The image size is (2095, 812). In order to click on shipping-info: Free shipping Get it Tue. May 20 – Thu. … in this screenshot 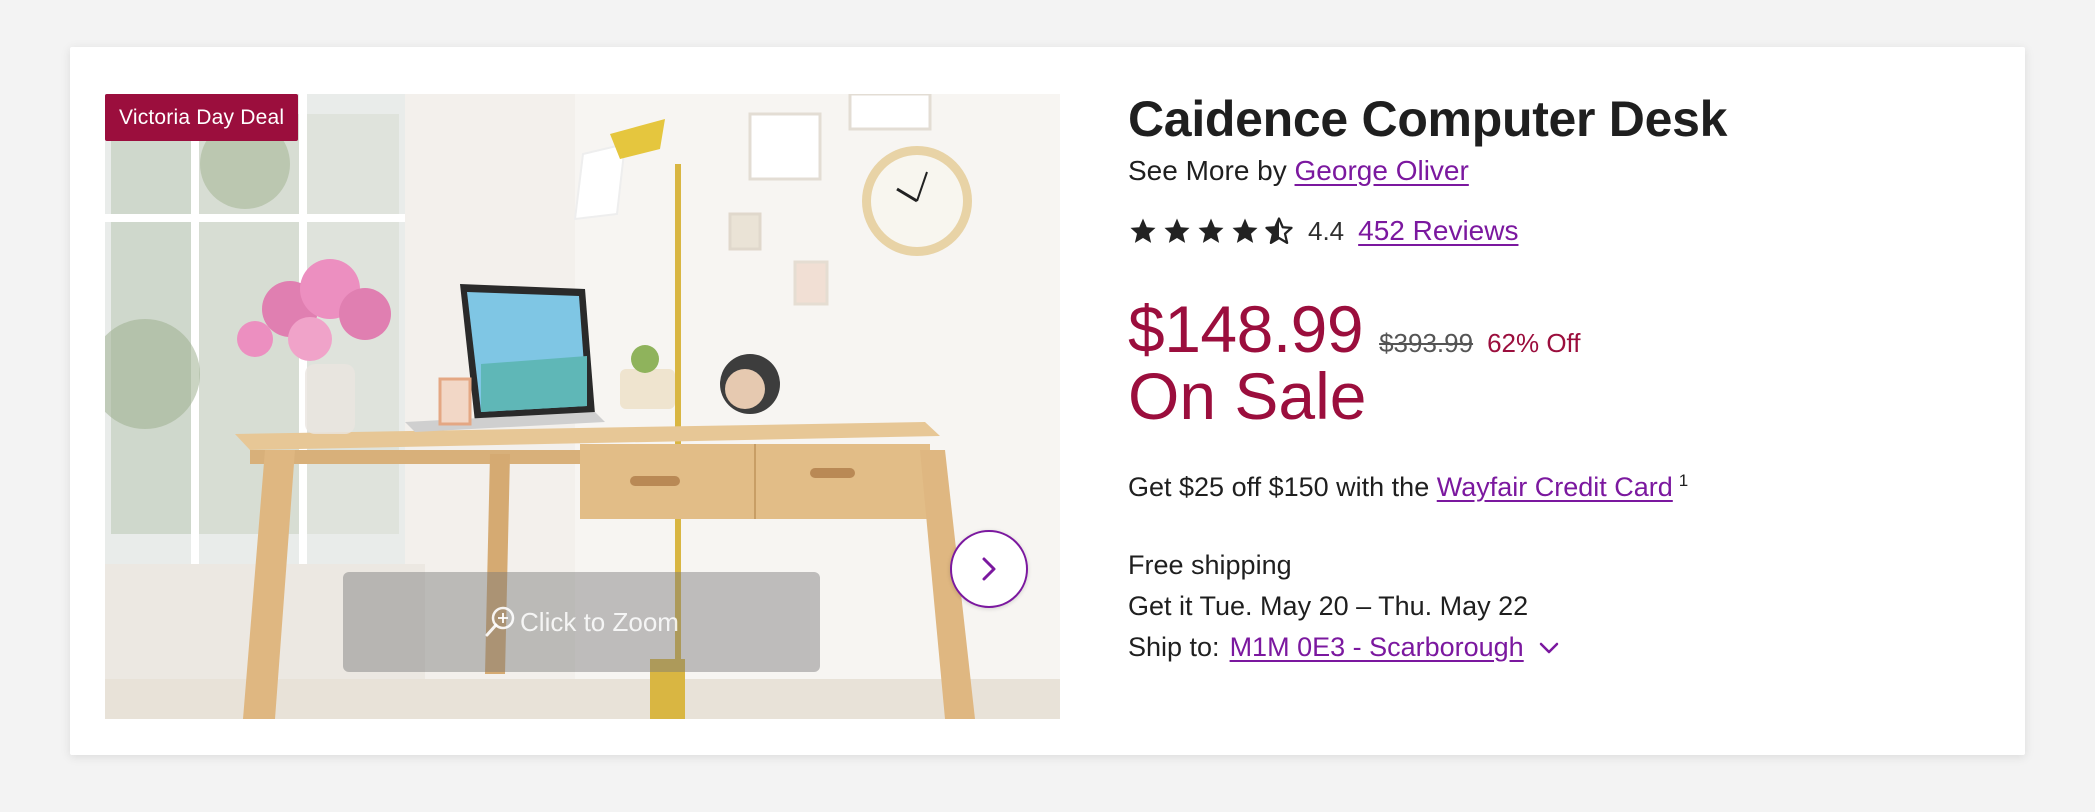, I will do `click(1558, 606)`.